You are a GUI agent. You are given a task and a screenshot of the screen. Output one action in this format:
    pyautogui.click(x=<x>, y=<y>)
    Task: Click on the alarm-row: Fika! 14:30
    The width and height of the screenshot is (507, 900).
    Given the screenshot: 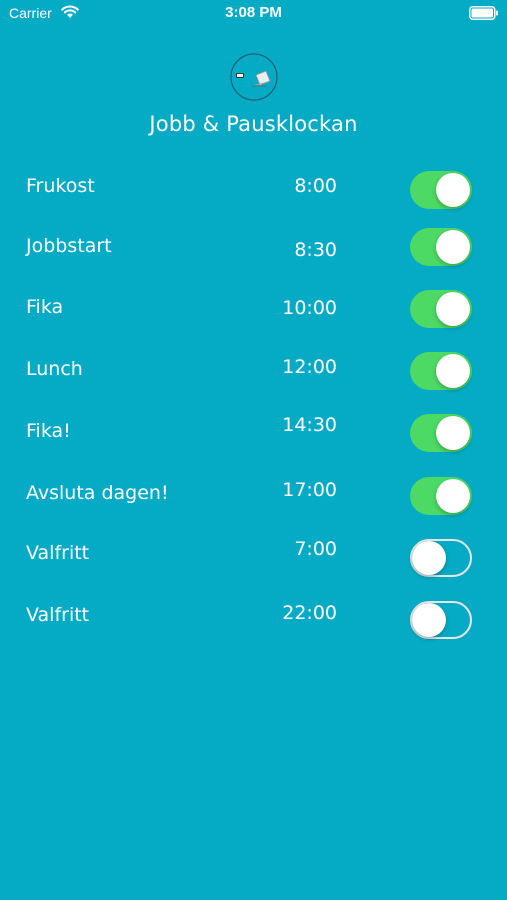 What is the action you would take?
    pyautogui.click(x=253, y=439)
    